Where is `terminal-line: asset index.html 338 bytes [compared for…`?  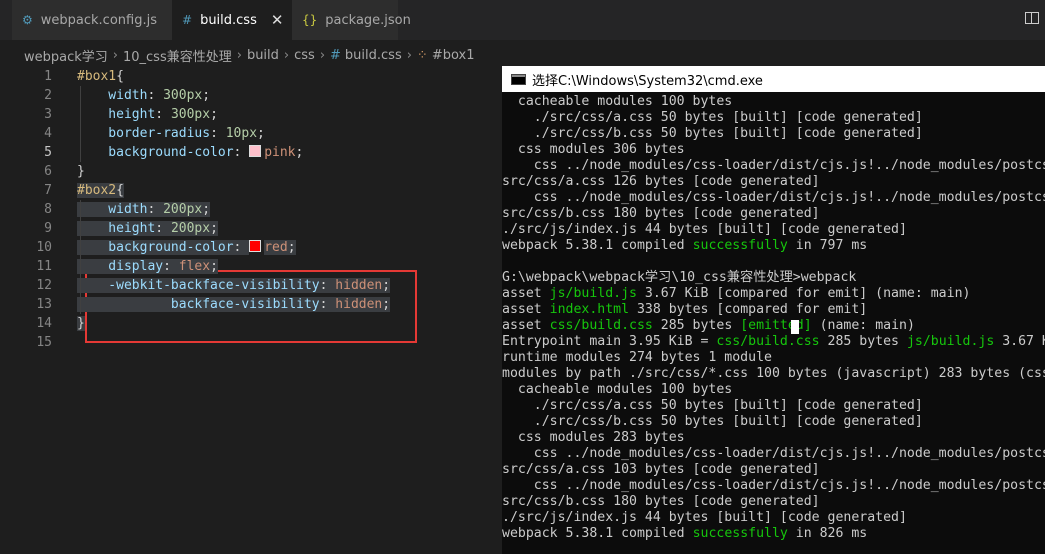
terminal-line: asset index.html 338 bytes [compared for… is located at coordinates (685, 309).